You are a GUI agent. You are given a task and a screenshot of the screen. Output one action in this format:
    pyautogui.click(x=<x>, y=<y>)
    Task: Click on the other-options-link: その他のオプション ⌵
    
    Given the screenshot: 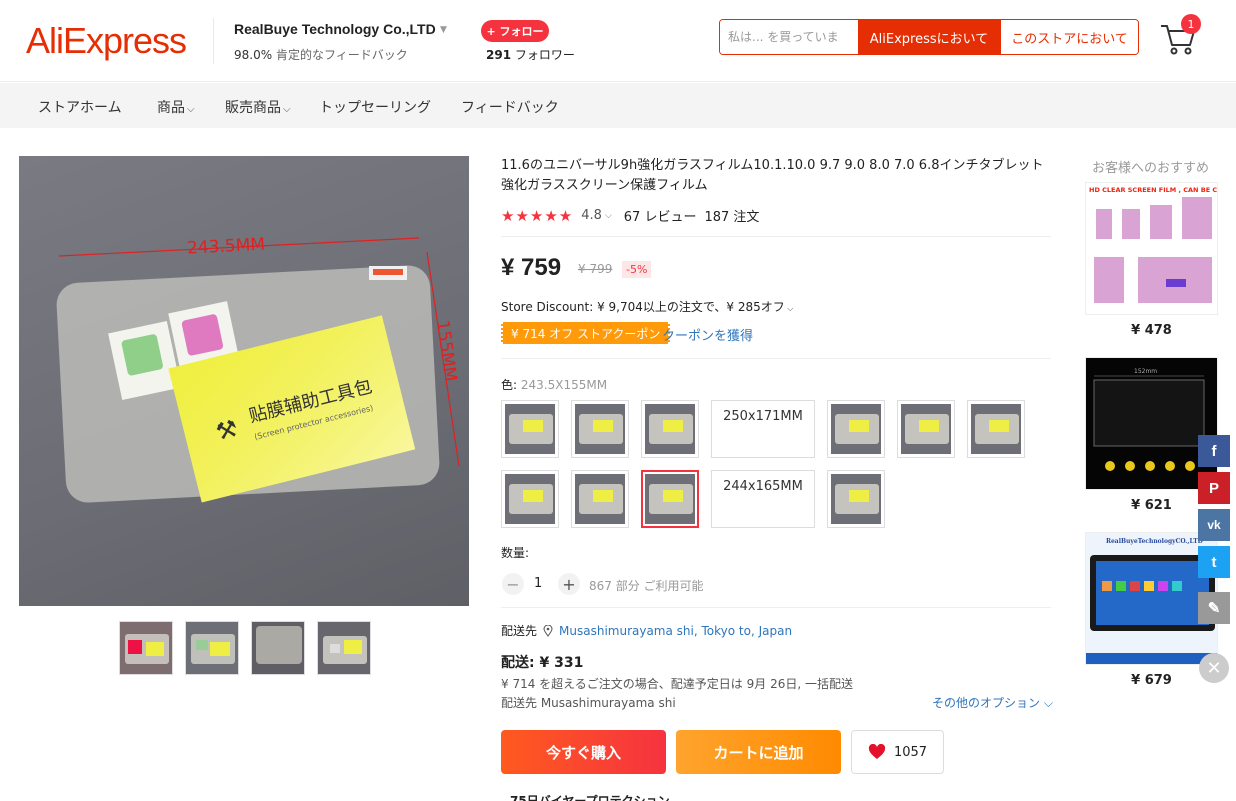 What is the action you would take?
    pyautogui.click(x=992, y=702)
    